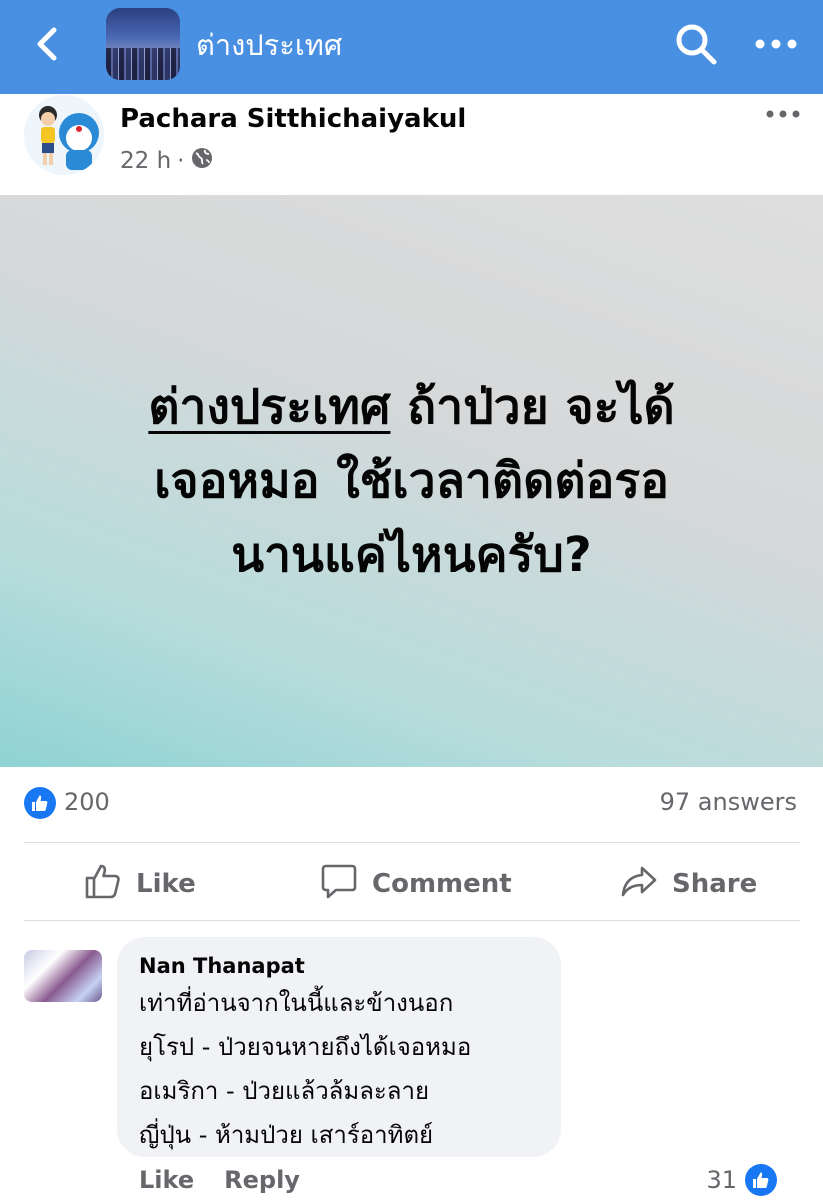  I want to click on comment-line: ยุโรป - ป่วยจนหายถึงได้เจอหมอ, so click(305, 1047).